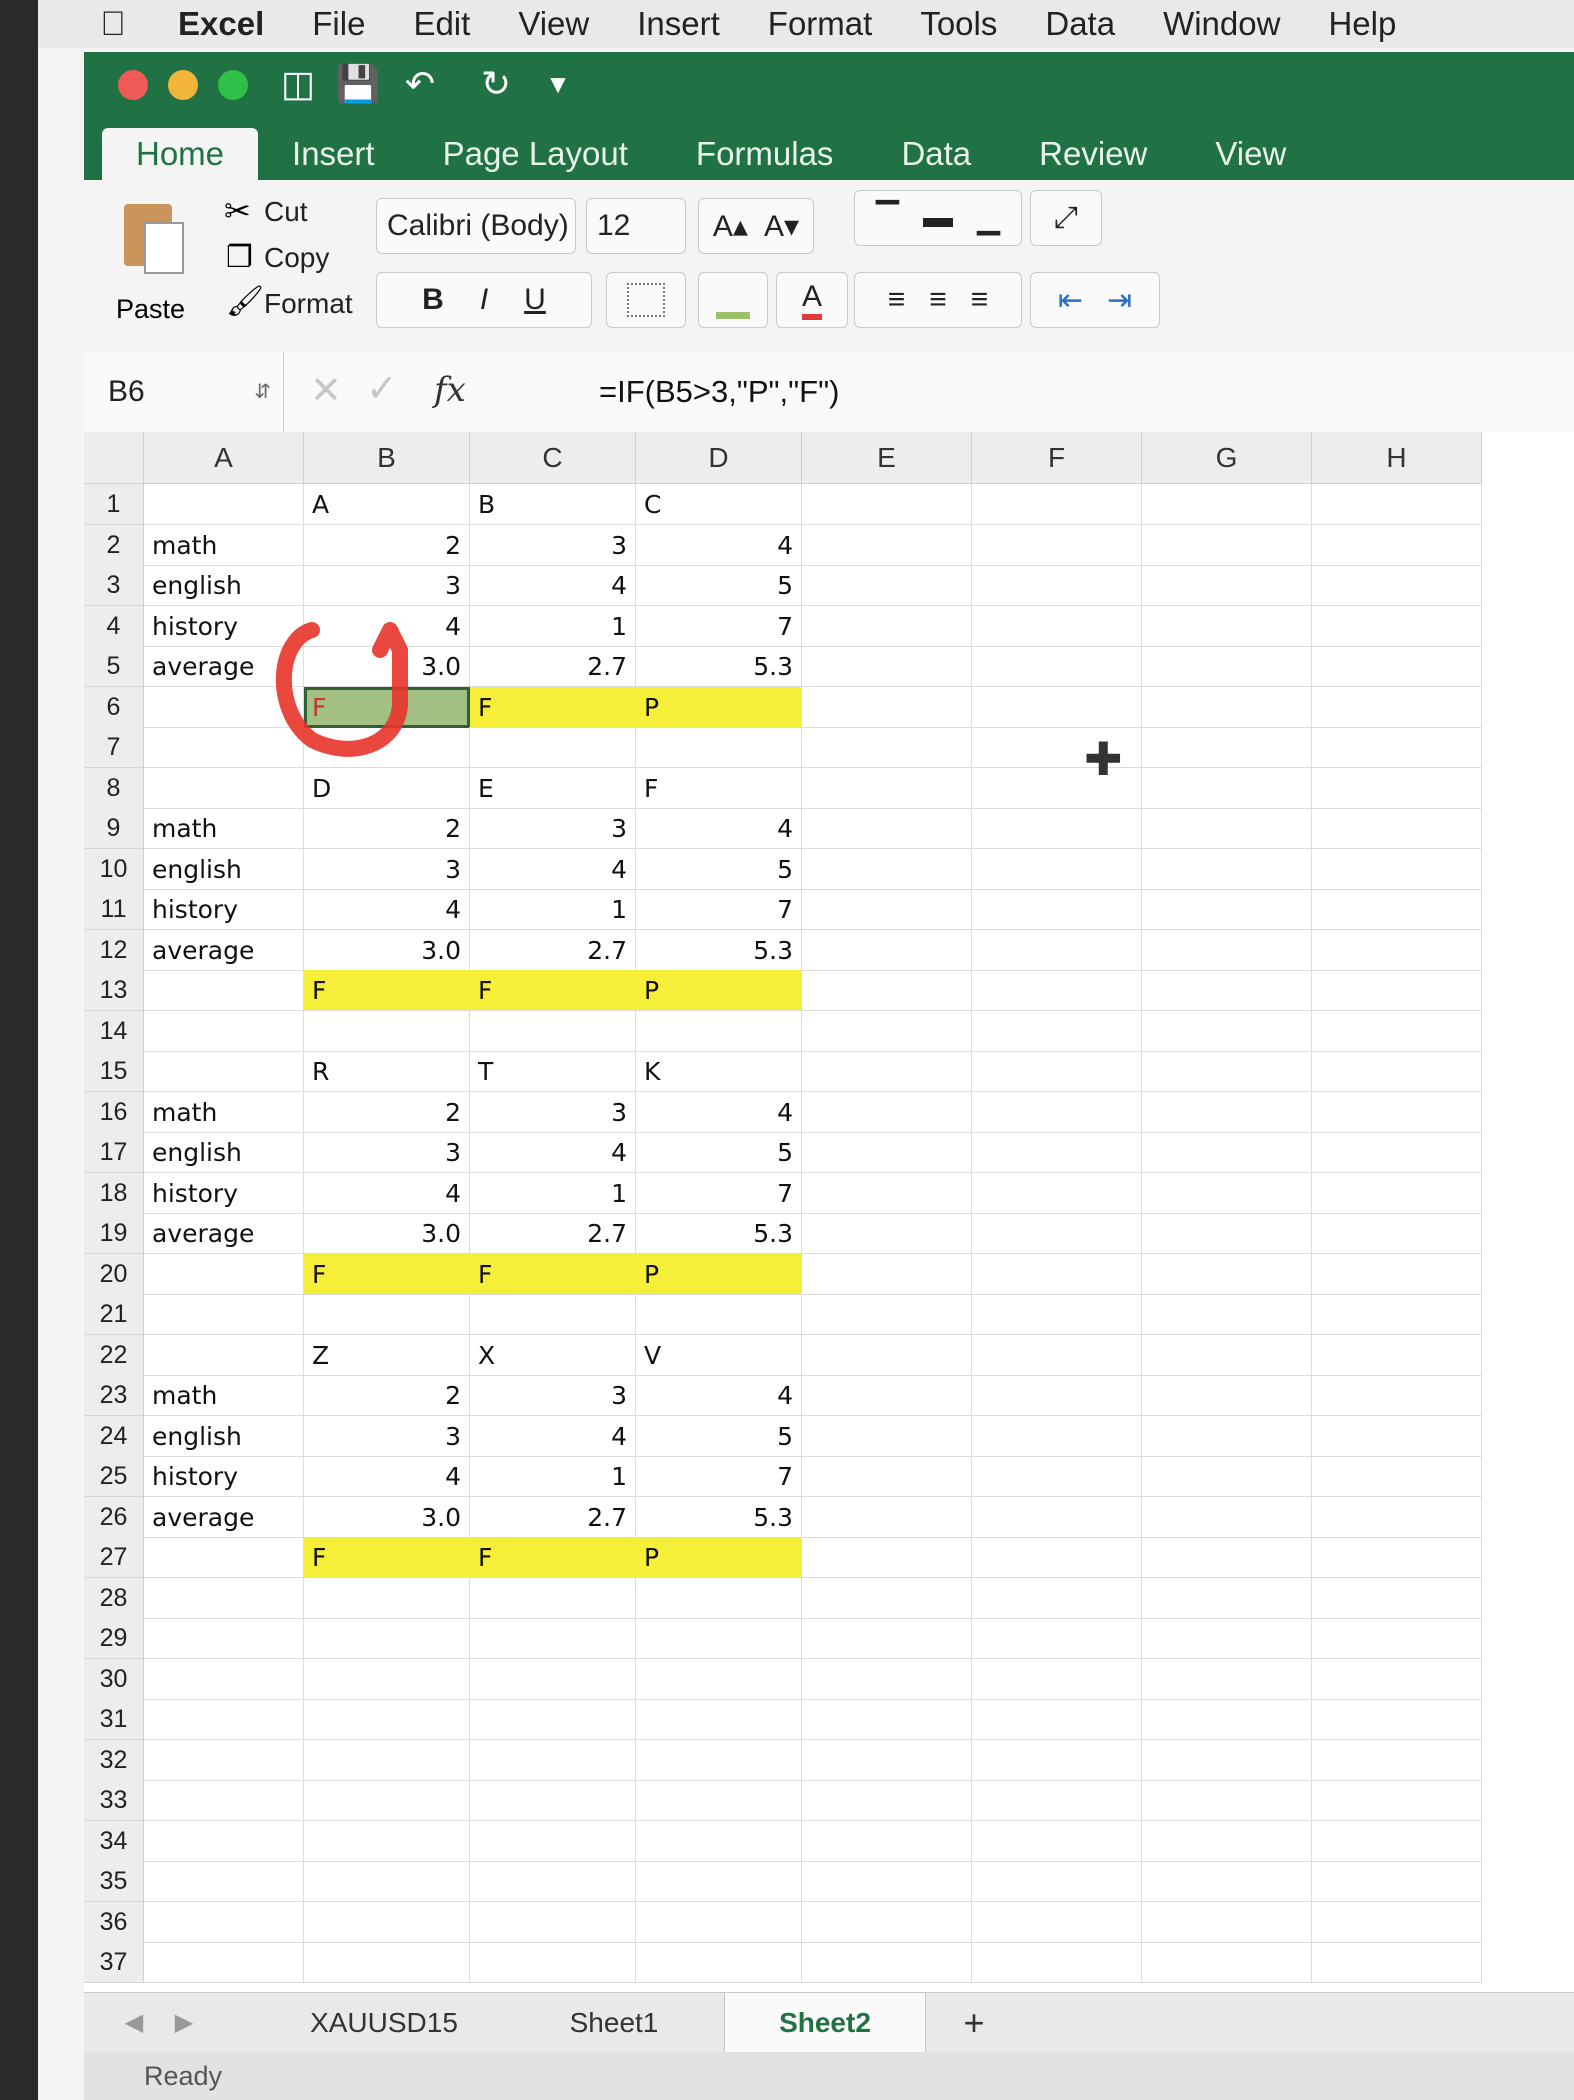 The height and width of the screenshot is (2100, 1574). What do you see at coordinates (387, 1476) in the screenshot?
I see `cell-b25: 4` at bounding box center [387, 1476].